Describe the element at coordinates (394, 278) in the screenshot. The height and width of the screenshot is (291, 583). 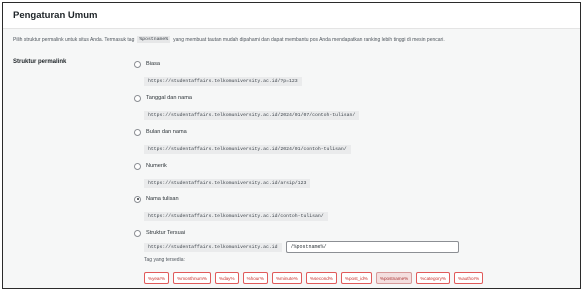
I see `tag-button-postname: %postname%` at that location.